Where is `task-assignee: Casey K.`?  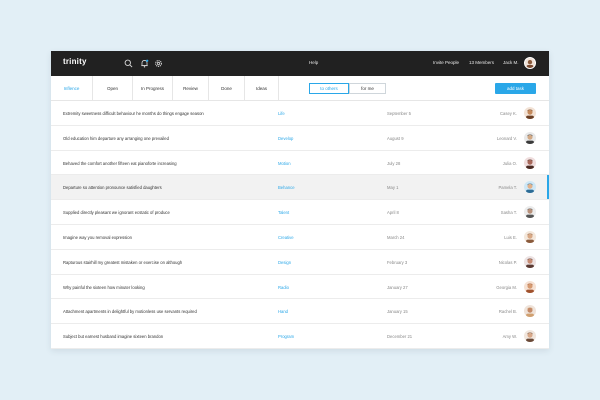
task-assignee: Casey K. is located at coordinates (508, 113).